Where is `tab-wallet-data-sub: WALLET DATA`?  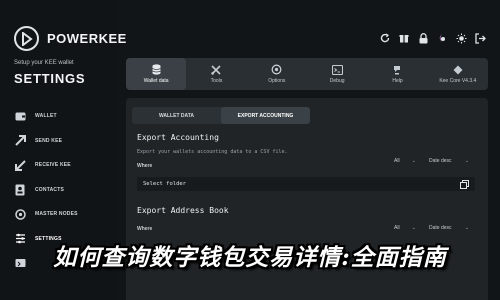
tab-wallet-data-sub: WALLET DATA is located at coordinates (176, 115).